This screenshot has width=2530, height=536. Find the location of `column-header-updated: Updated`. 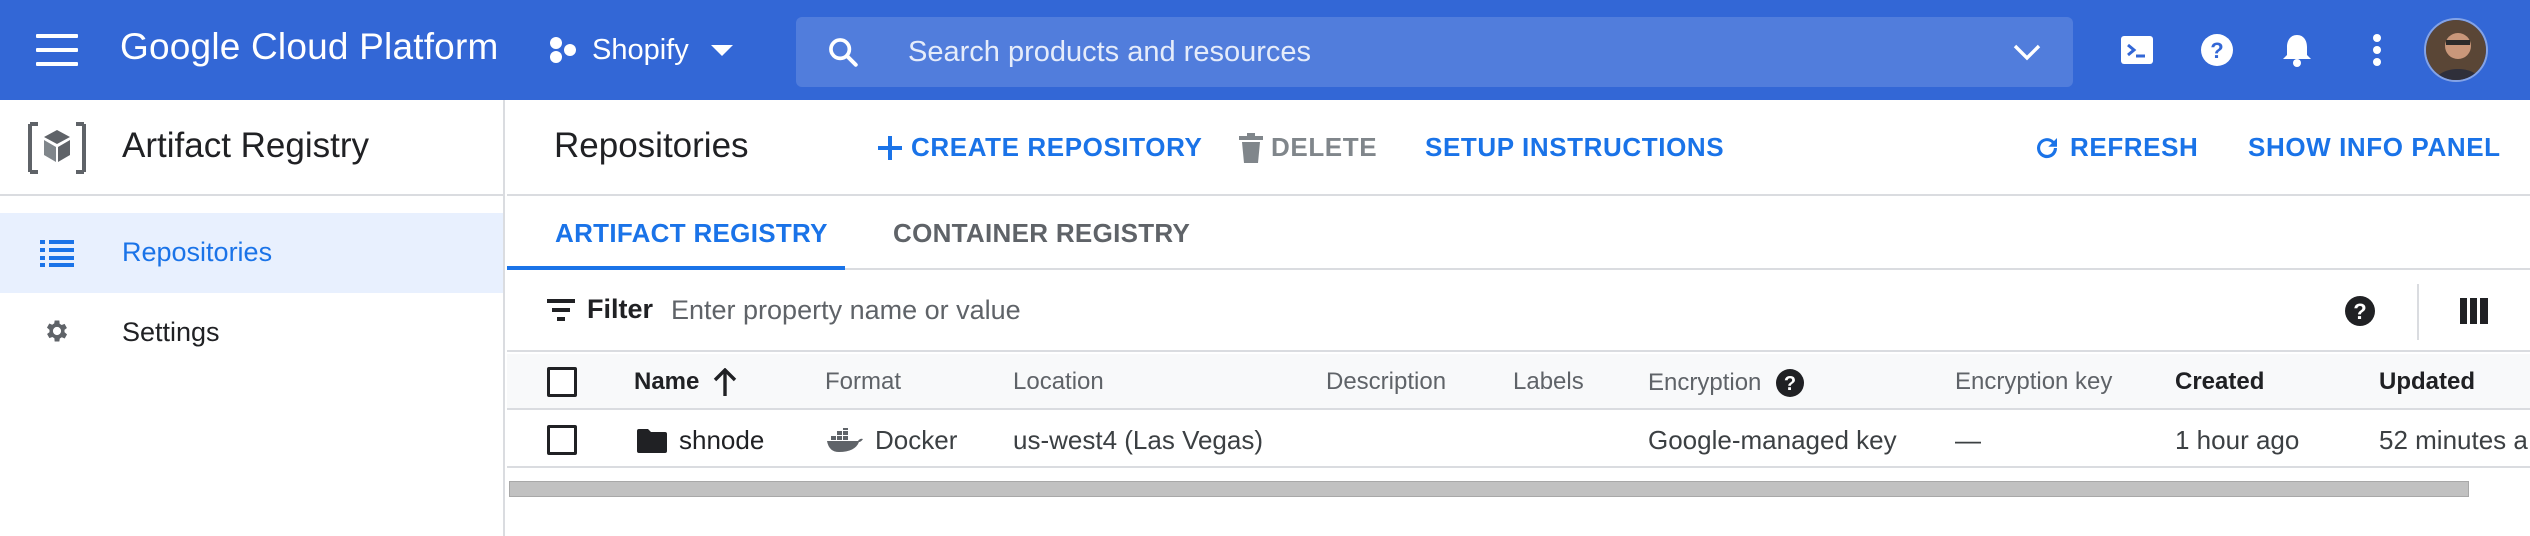

column-header-updated: Updated is located at coordinates (2427, 382).